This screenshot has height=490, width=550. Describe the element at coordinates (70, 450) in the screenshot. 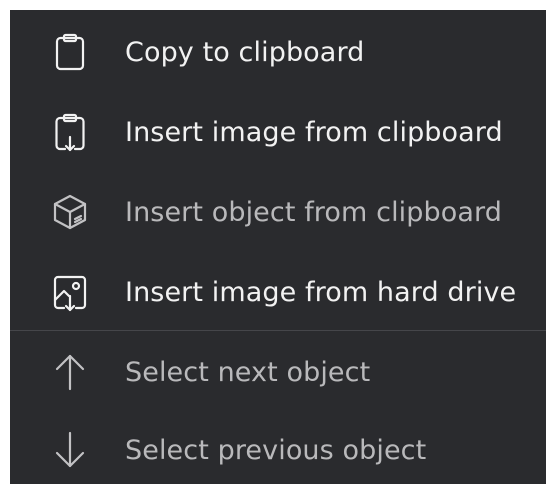

I see `arrow-down-icon` at that location.